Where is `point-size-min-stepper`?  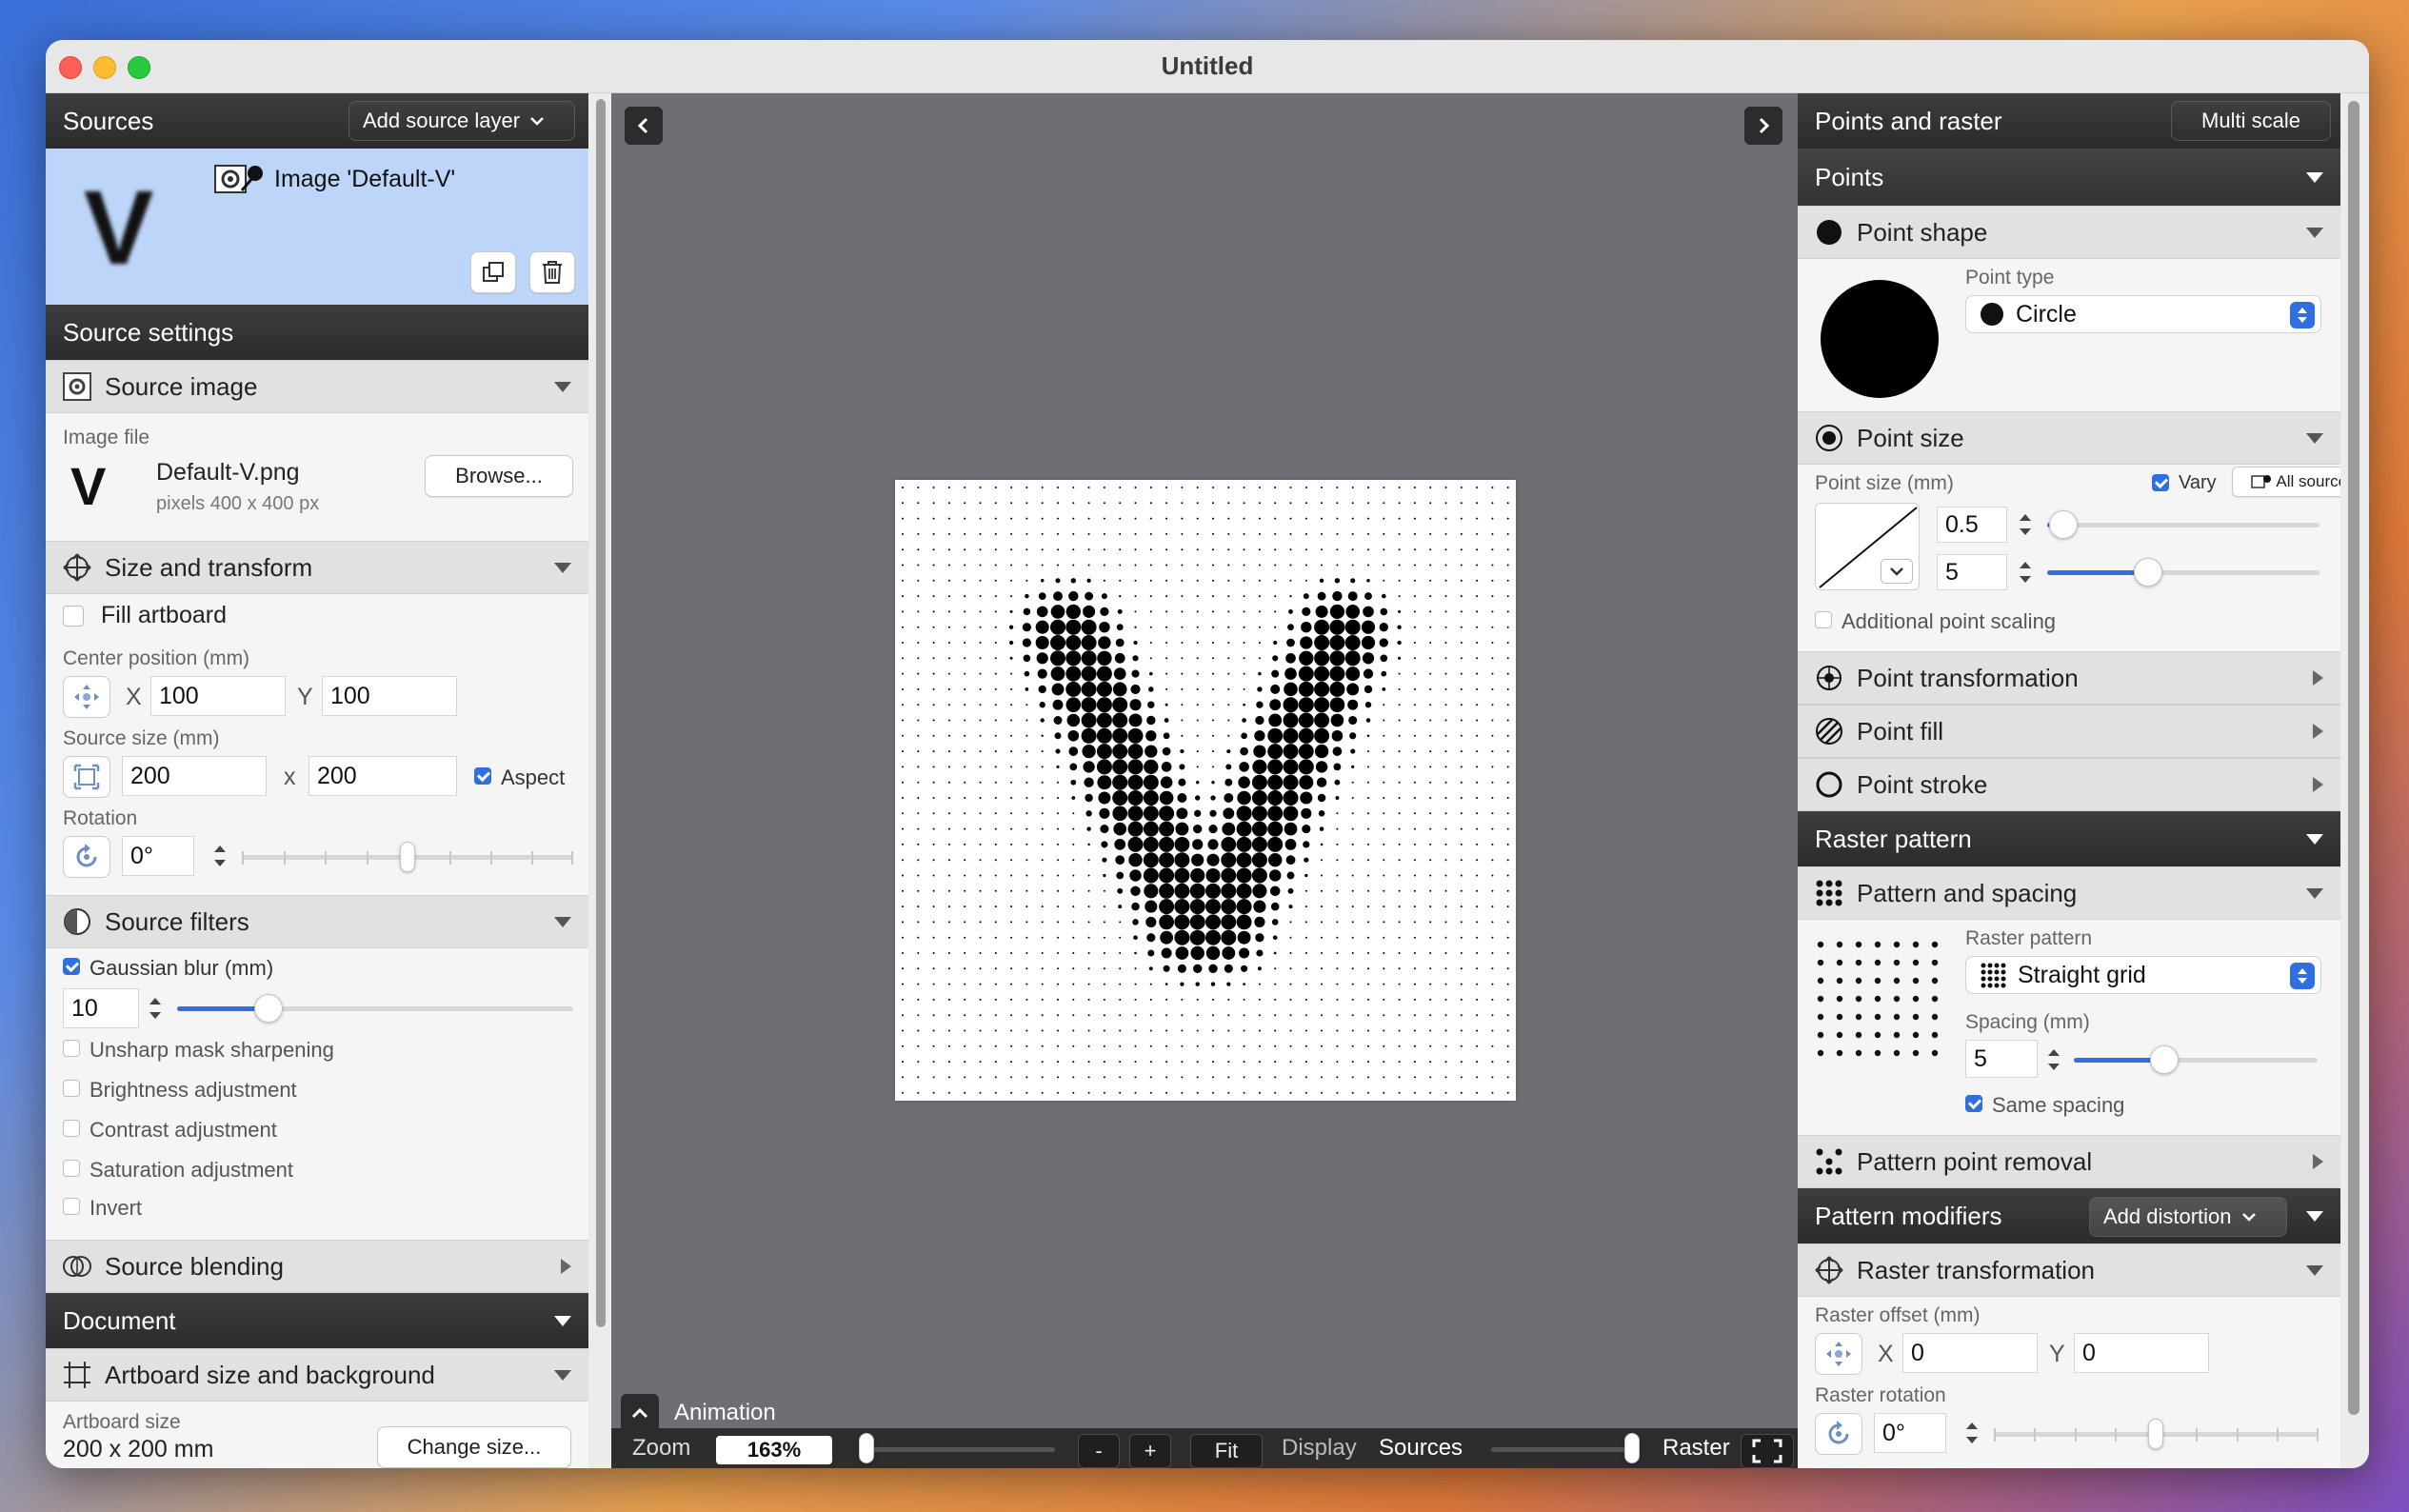 point-size-min-stepper is located at coordinates (2026, 525).